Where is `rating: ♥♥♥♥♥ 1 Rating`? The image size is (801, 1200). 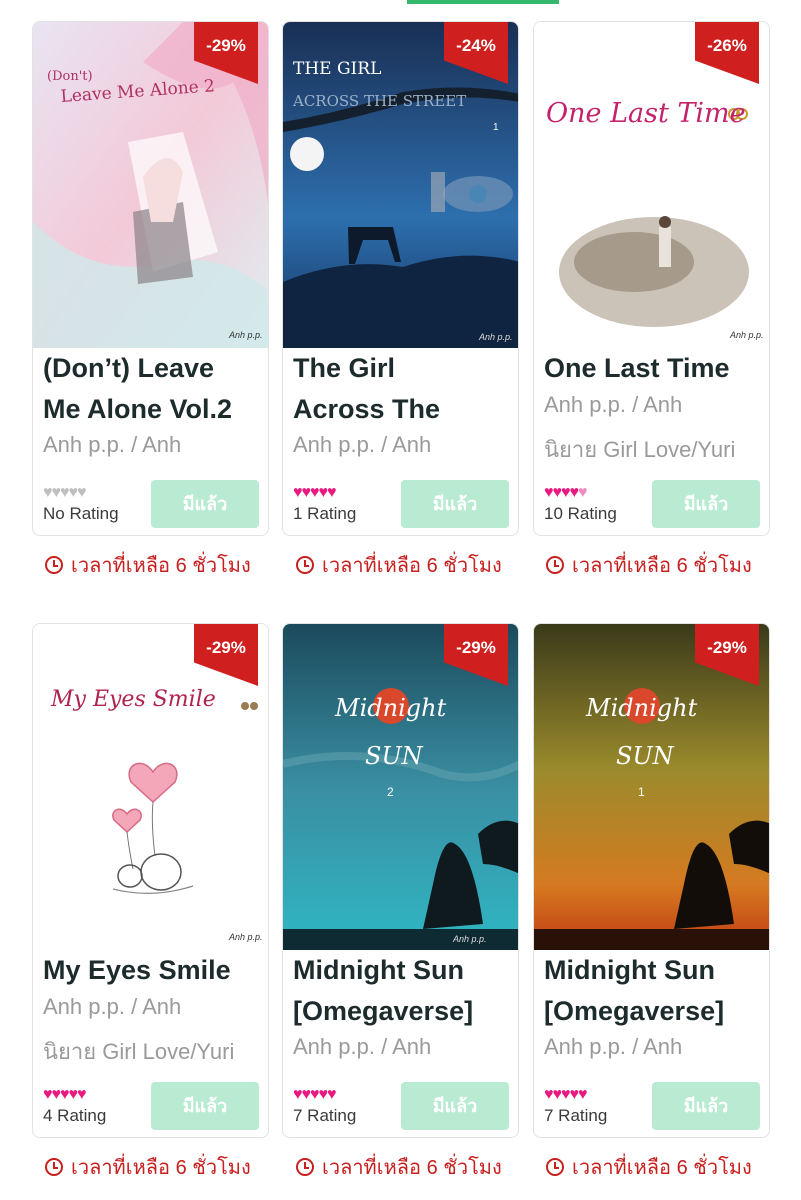 rating: ♥♥♥♥♥ 1 Rating is located at coordinates (348, 504).